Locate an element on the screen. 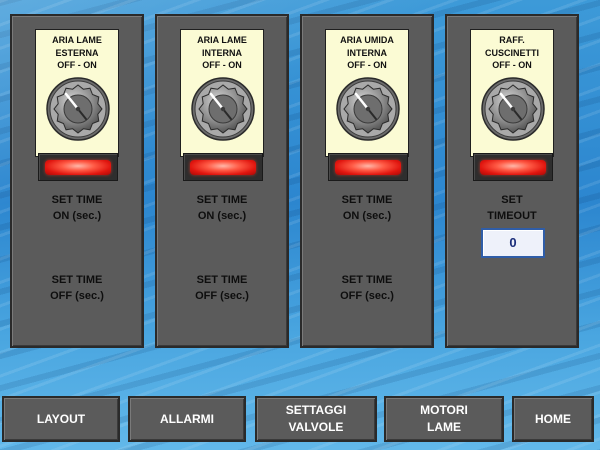  switch-card: ARIA UMIDA INTERNA OFF - ON is located at coordinates (367, 93).